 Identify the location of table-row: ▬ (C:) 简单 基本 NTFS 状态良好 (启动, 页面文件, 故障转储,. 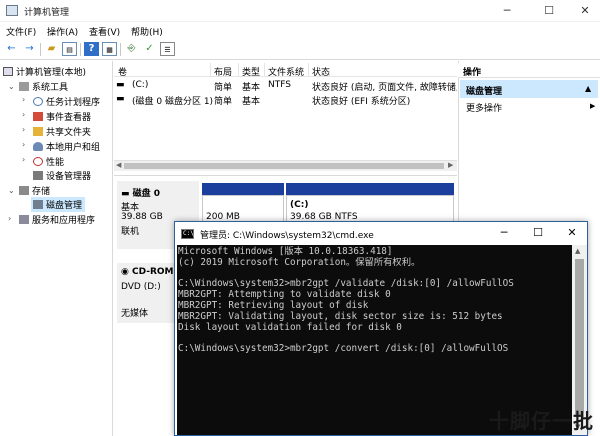
(285, 85).